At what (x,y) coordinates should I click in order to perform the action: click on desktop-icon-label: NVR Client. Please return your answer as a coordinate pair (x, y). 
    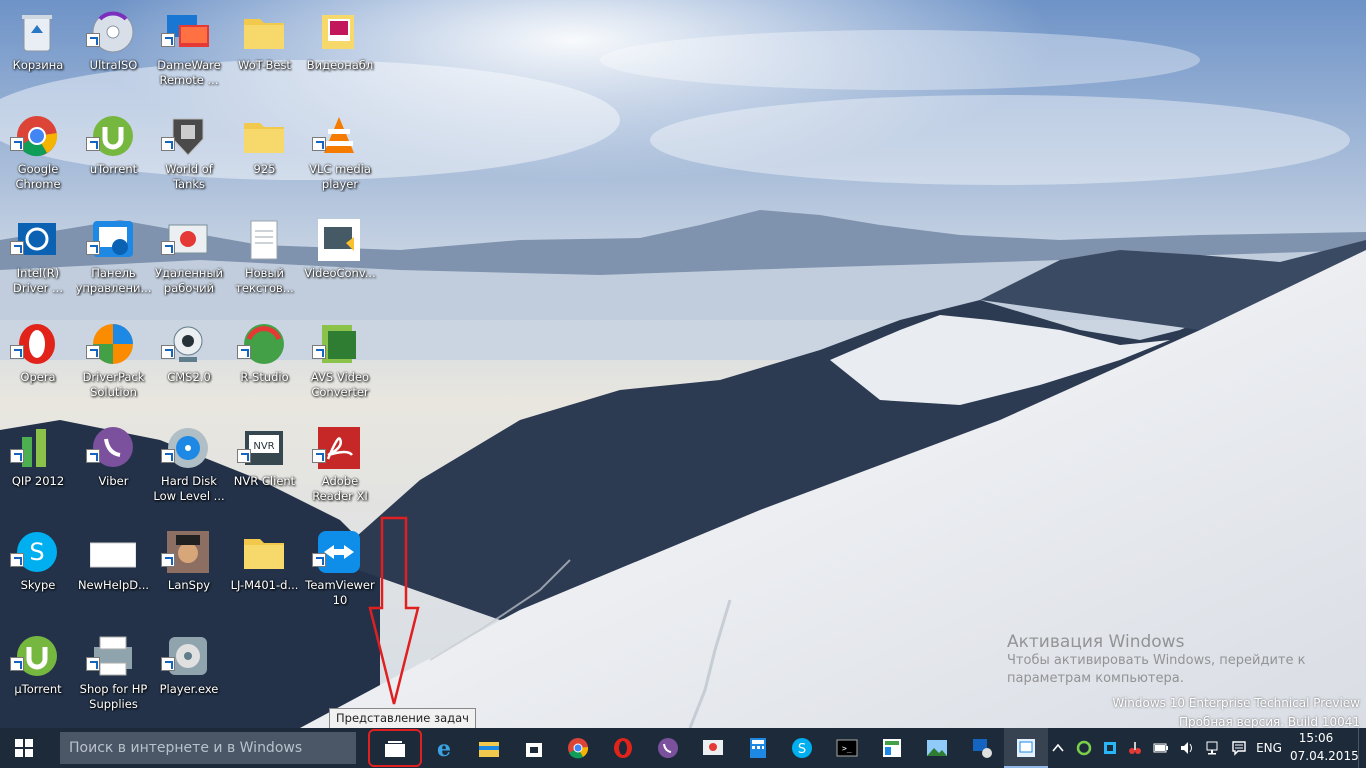
    Looking at the image, I should click on (264, 481).